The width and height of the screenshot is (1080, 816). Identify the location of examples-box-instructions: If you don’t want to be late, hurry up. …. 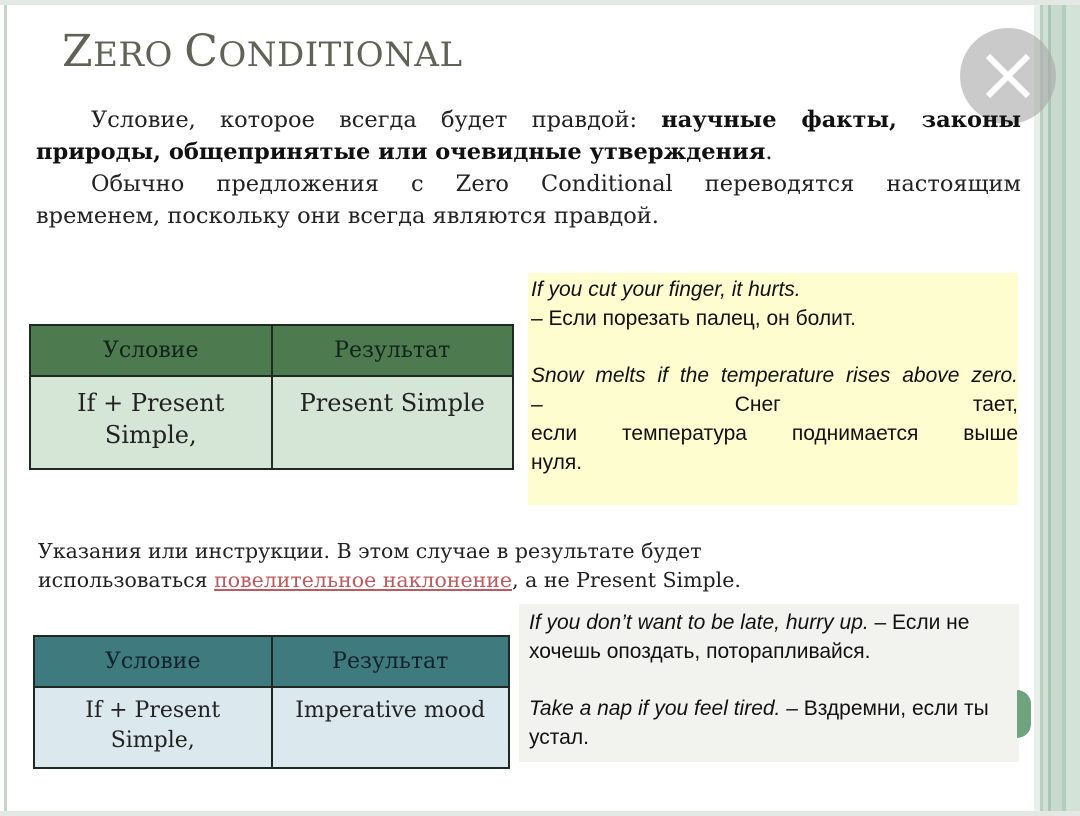
(769, 683).